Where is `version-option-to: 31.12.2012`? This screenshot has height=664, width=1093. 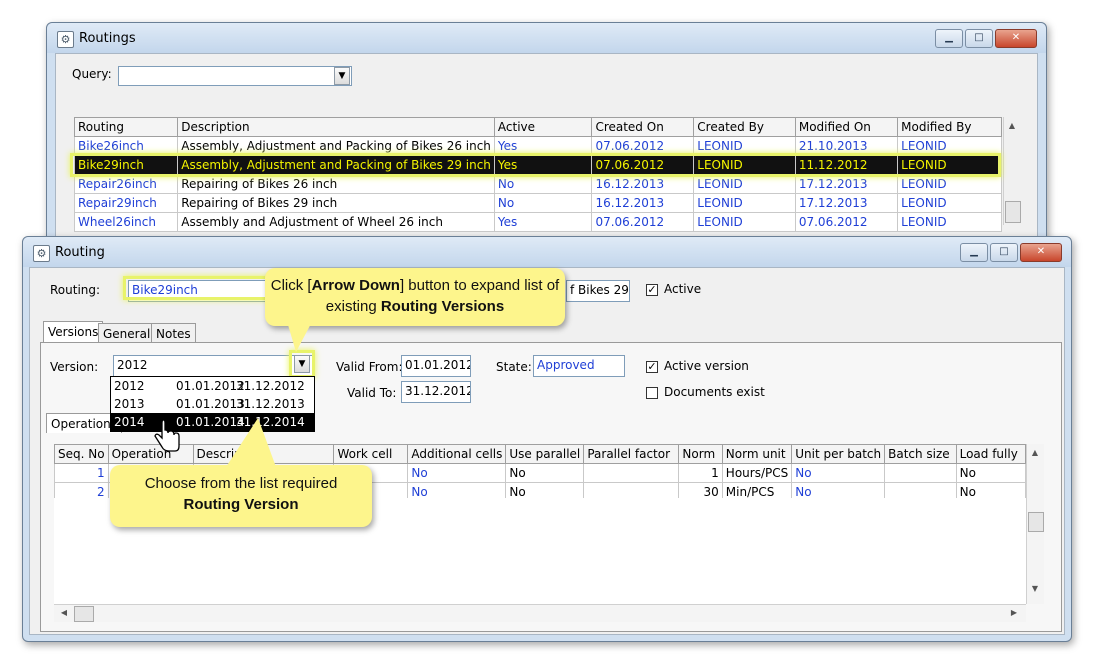 version-option-to: 31.12.2012 is located at coordinates (270, 386).